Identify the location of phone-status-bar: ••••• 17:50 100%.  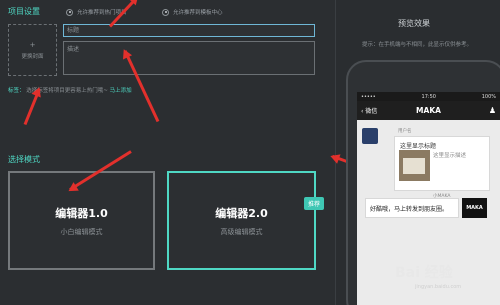
(428, 96).